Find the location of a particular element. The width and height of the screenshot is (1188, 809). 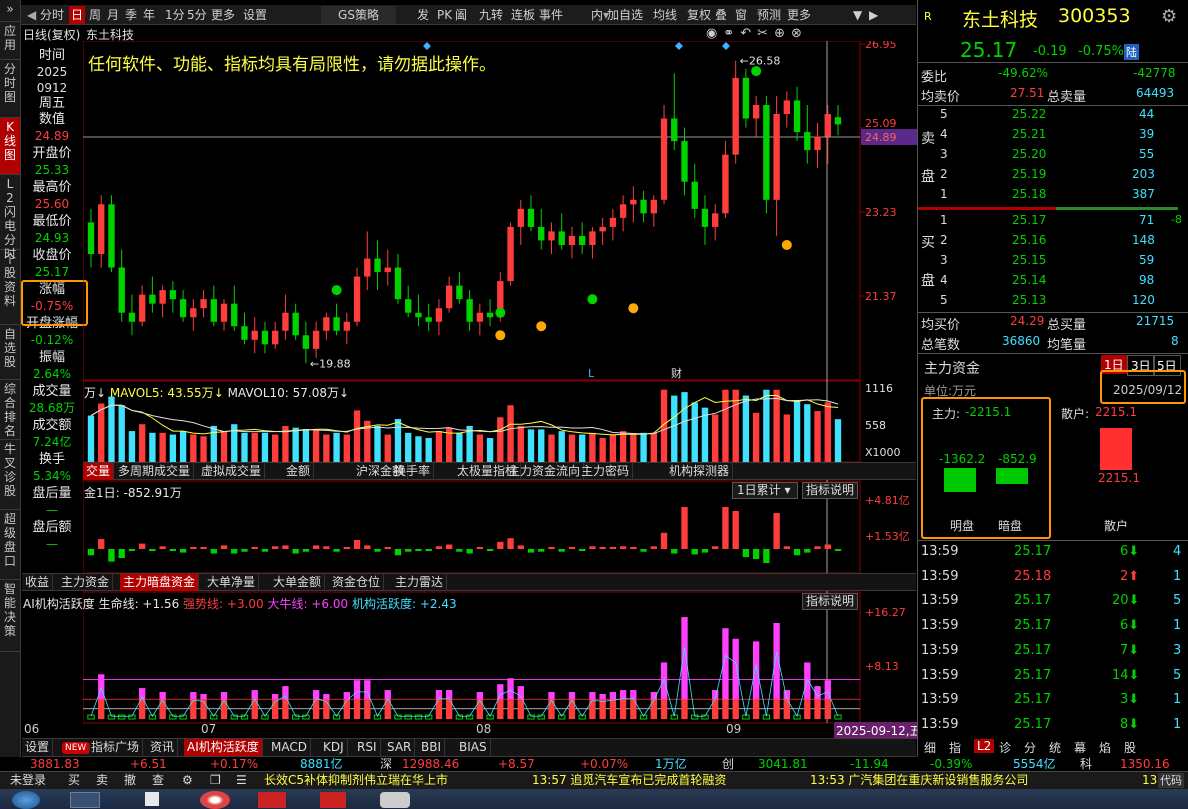

left-nav-item: K线图 is located at coordinates (10, 146).